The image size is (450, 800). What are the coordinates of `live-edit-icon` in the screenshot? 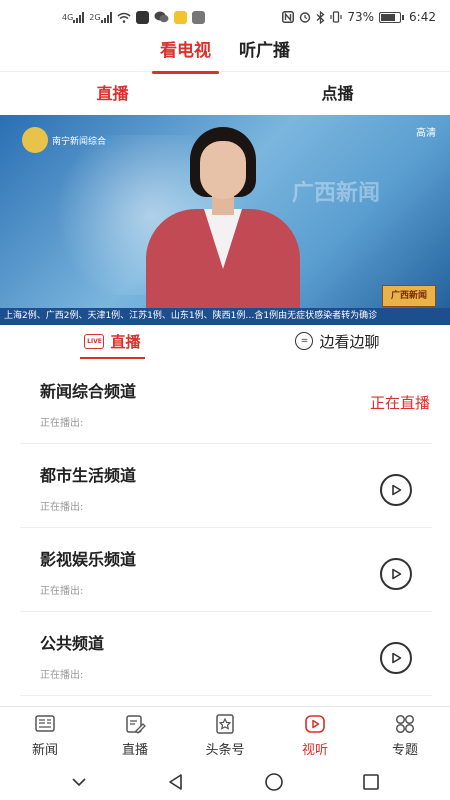 It's located at (136, 724).